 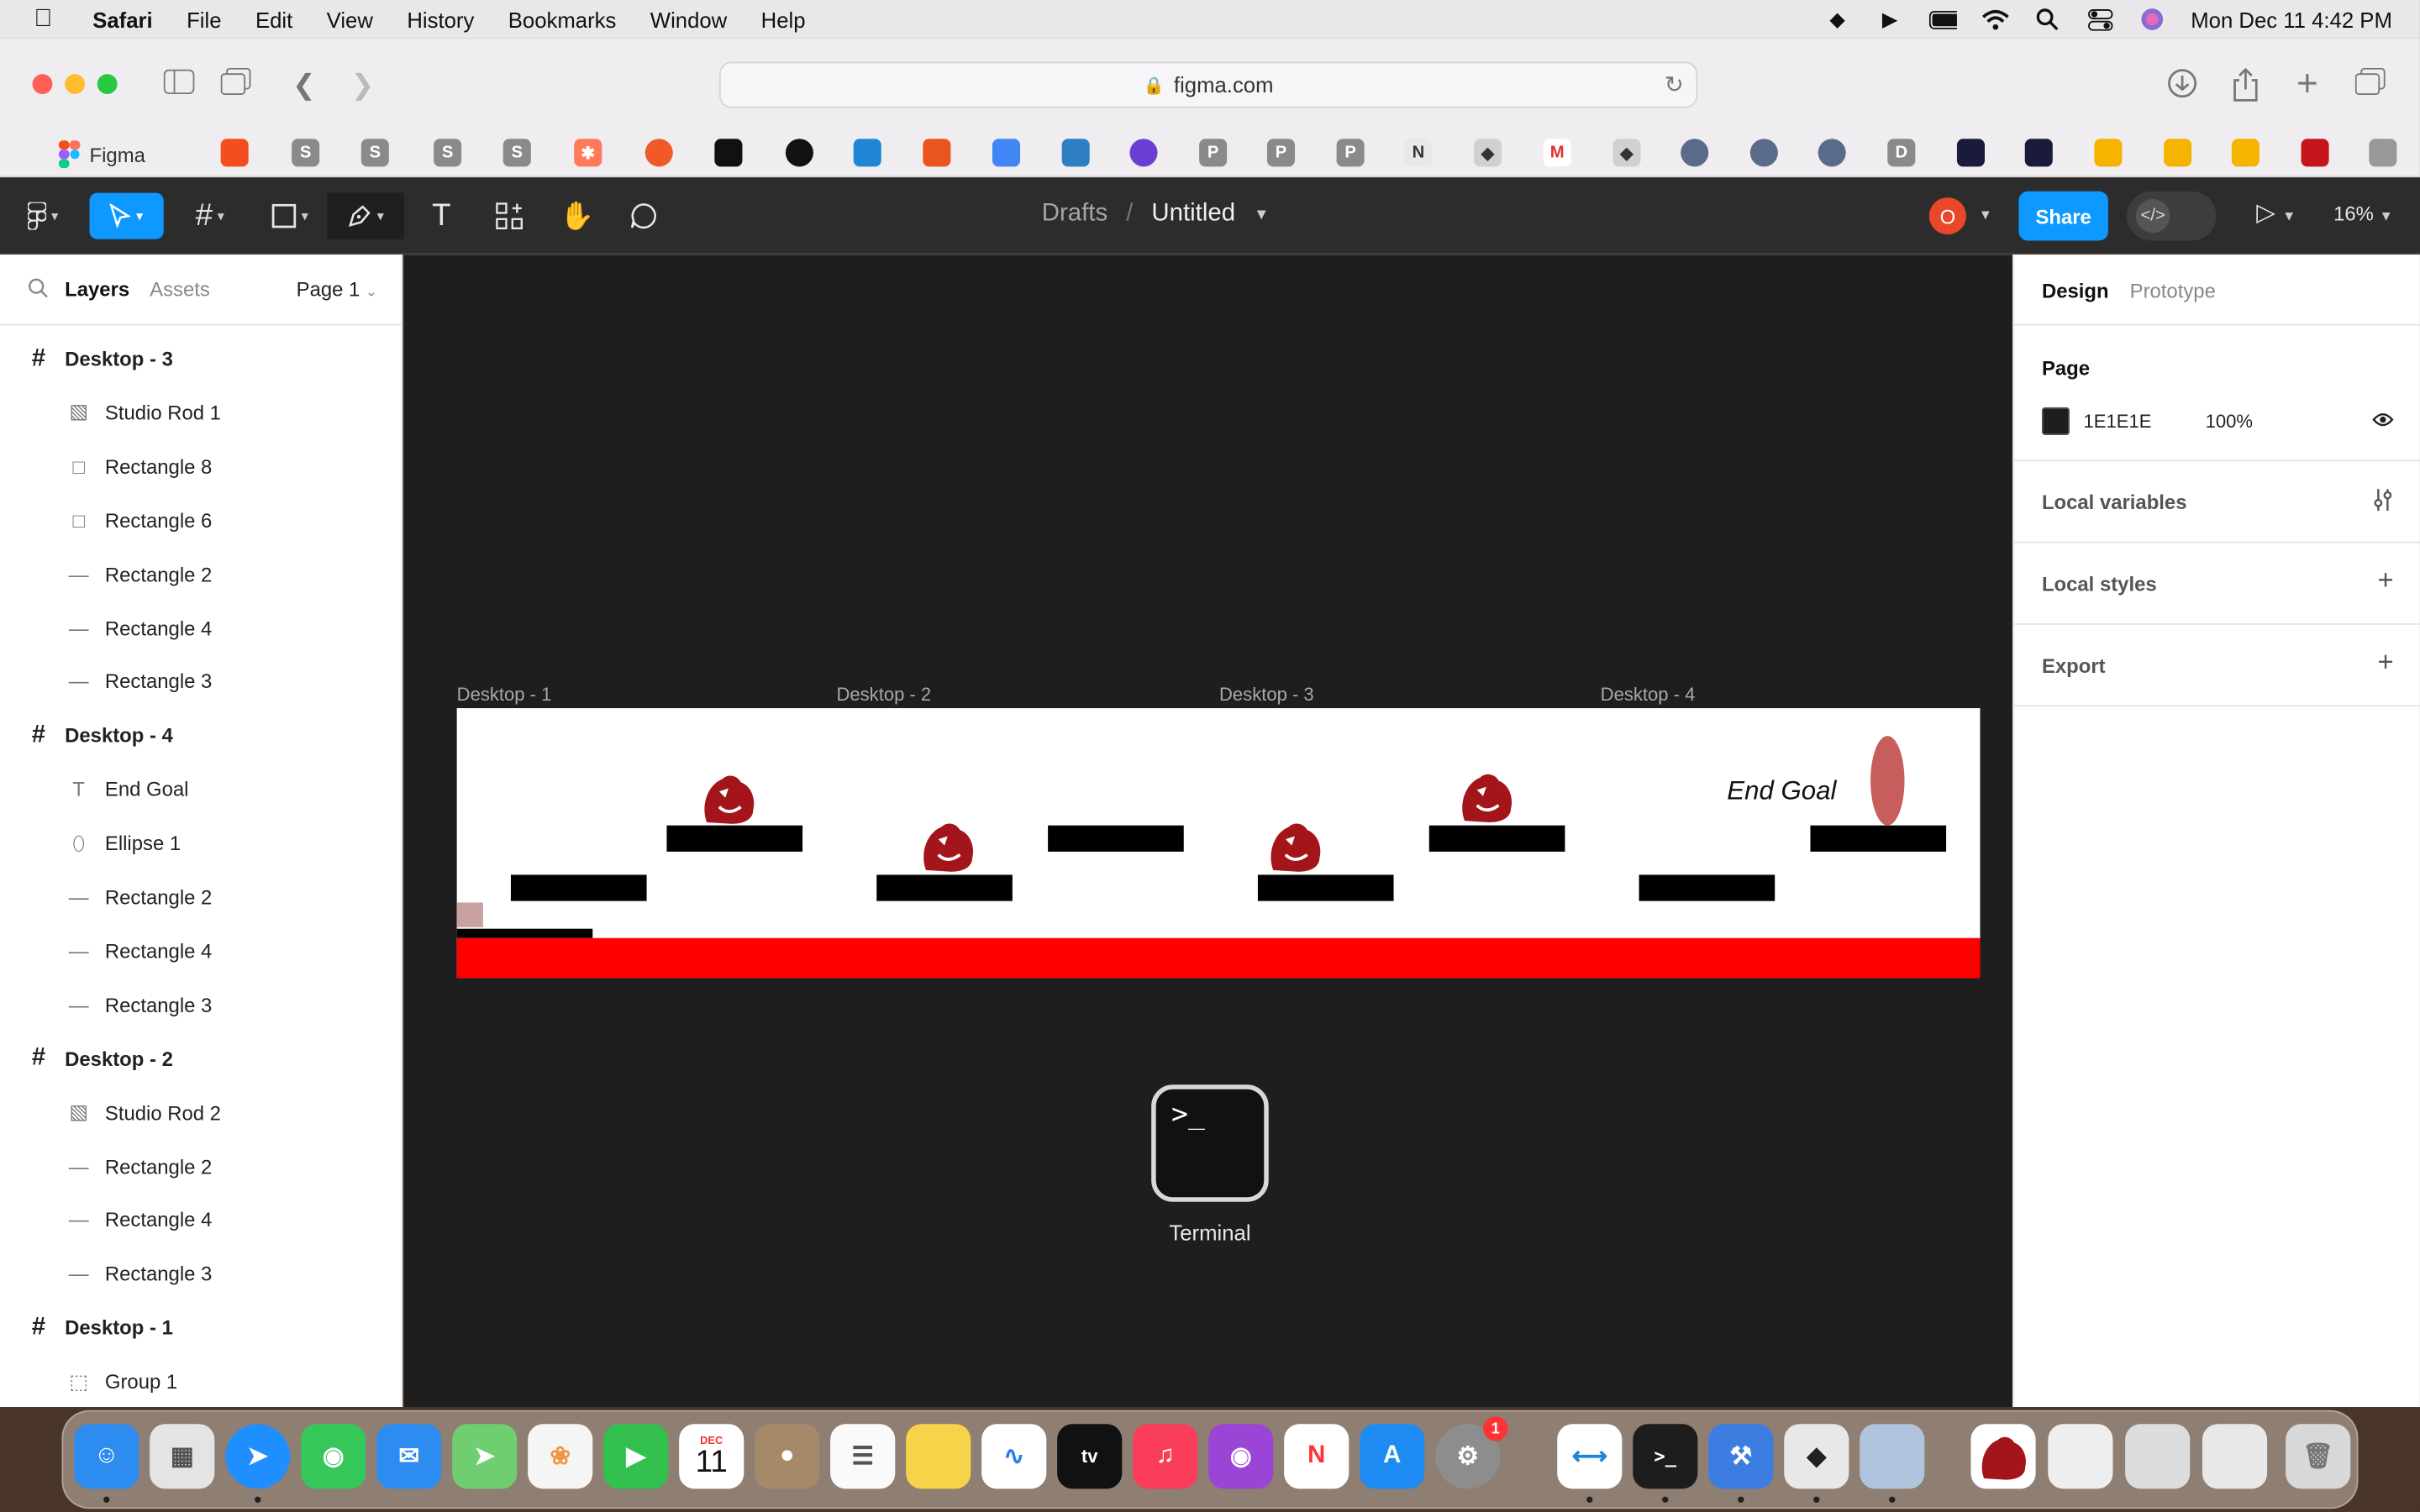 I want to click on spotlight-search-icon, so click(x=2047, y=19).